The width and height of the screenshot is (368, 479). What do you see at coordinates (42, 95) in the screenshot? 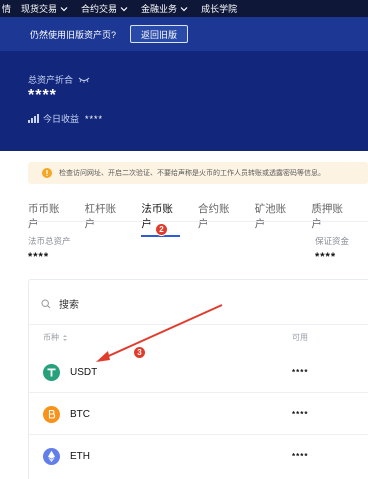
I see `total-assets-value: ****` at bounding box center [42, 95].